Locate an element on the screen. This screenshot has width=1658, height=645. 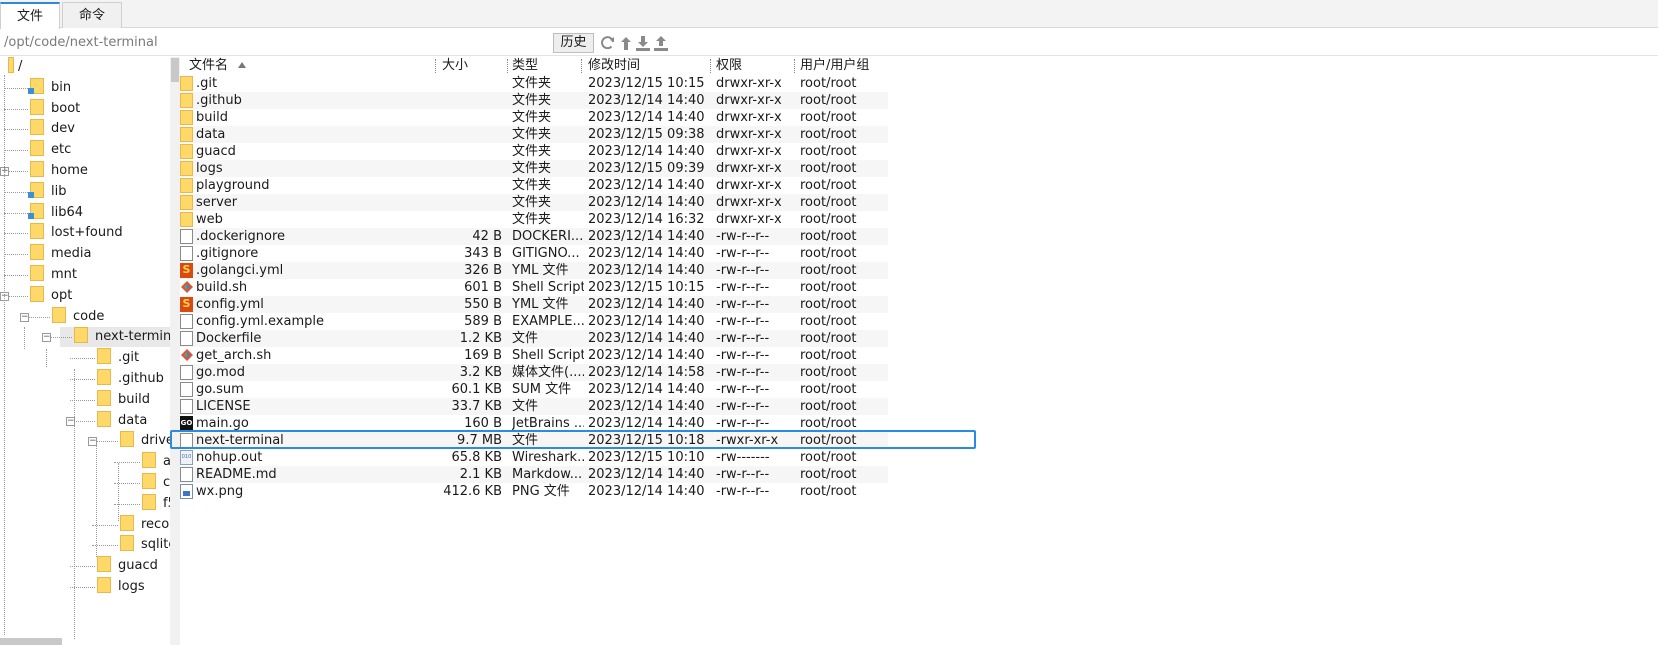
file-name: logs is located at coordinates (209, 168).